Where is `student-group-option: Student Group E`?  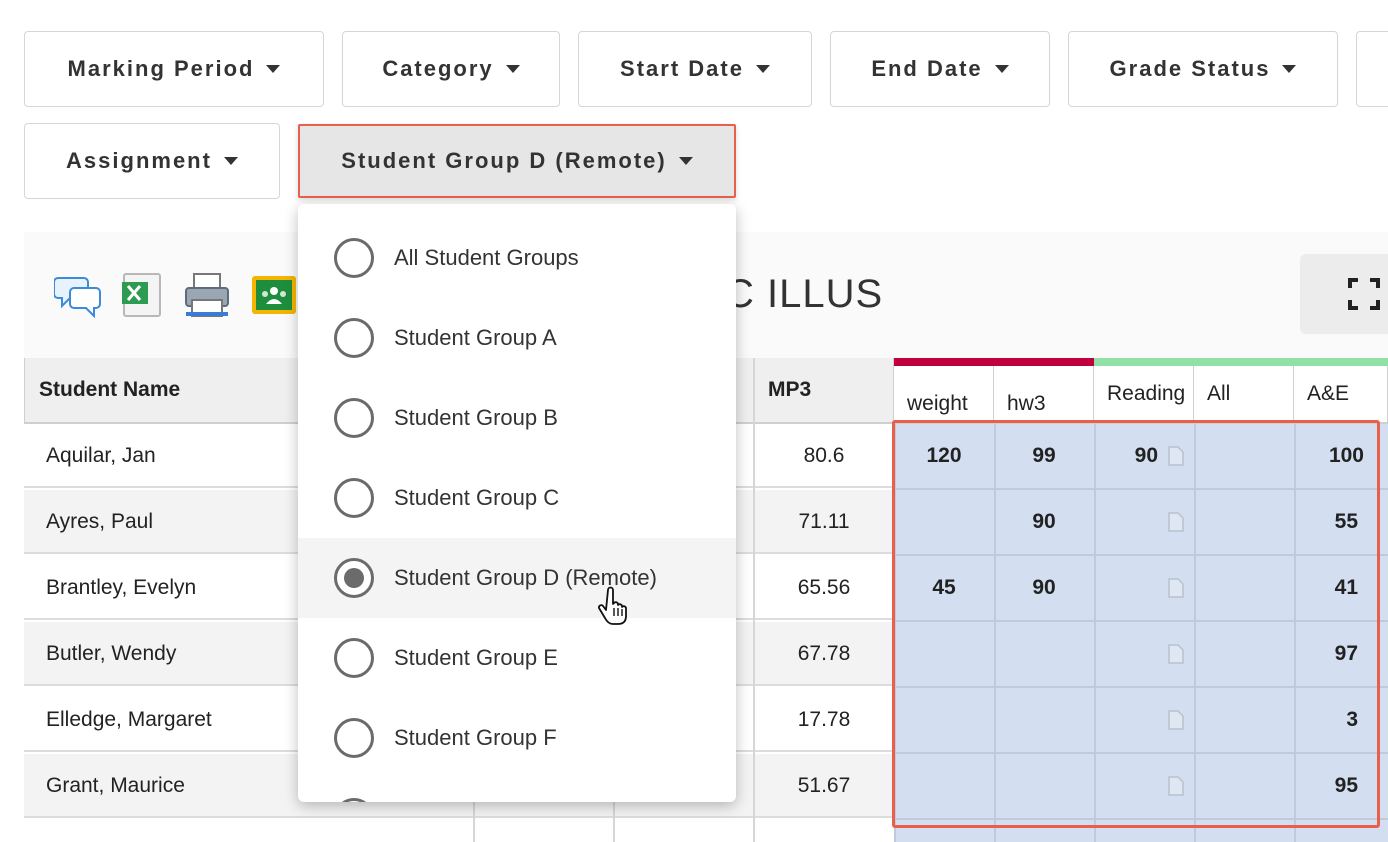 student-group-option: Student Group E is located at coordinates (517, 658).